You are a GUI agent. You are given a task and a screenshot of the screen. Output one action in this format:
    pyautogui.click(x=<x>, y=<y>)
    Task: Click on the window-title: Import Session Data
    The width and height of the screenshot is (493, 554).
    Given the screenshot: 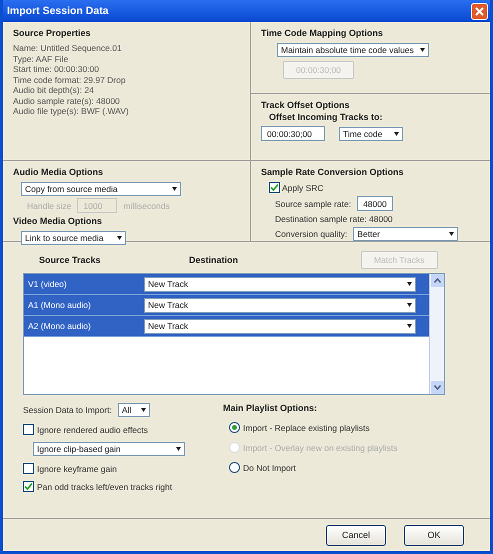 What is the action you would take?
    pyautogui.click(x=58, y=11)
    